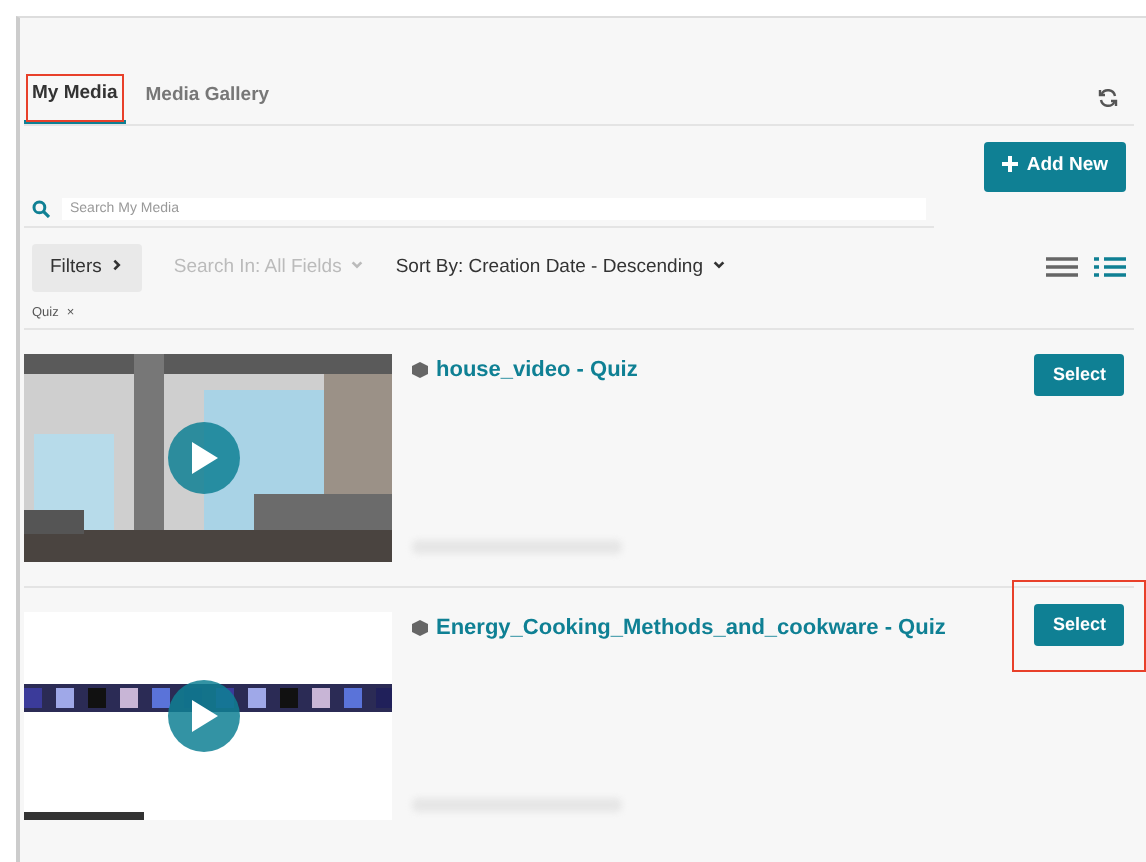 This screenshot has width=1146, height=862. What do you see at coordinates (1062, 267) in the screenshot?
I see `compact-list-view-icon` at bounding box center [1062, 267].